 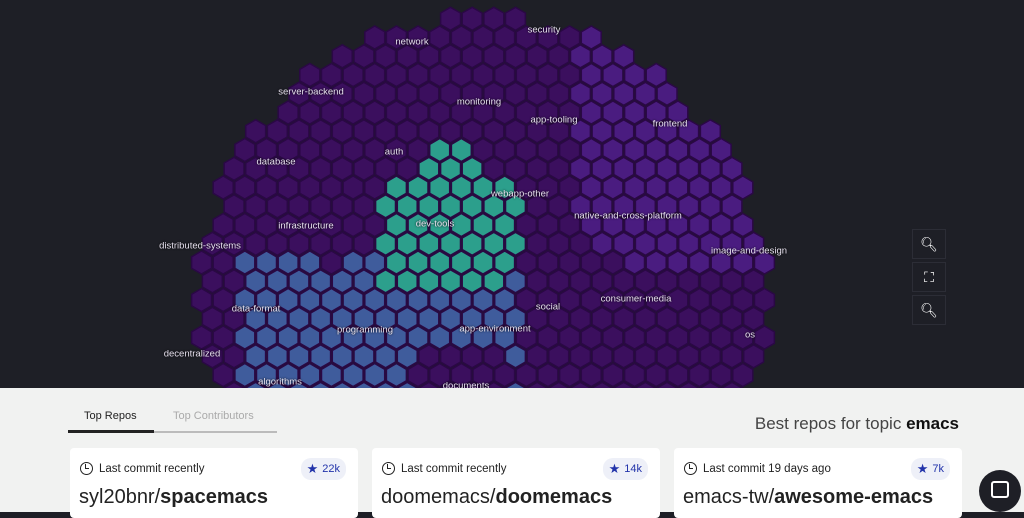 What do you see at coordinates (808, 497) in the screenshot?
I see `repo-name-link: emacs-tw/awesome-emacs` at bounding box center [808, 497].